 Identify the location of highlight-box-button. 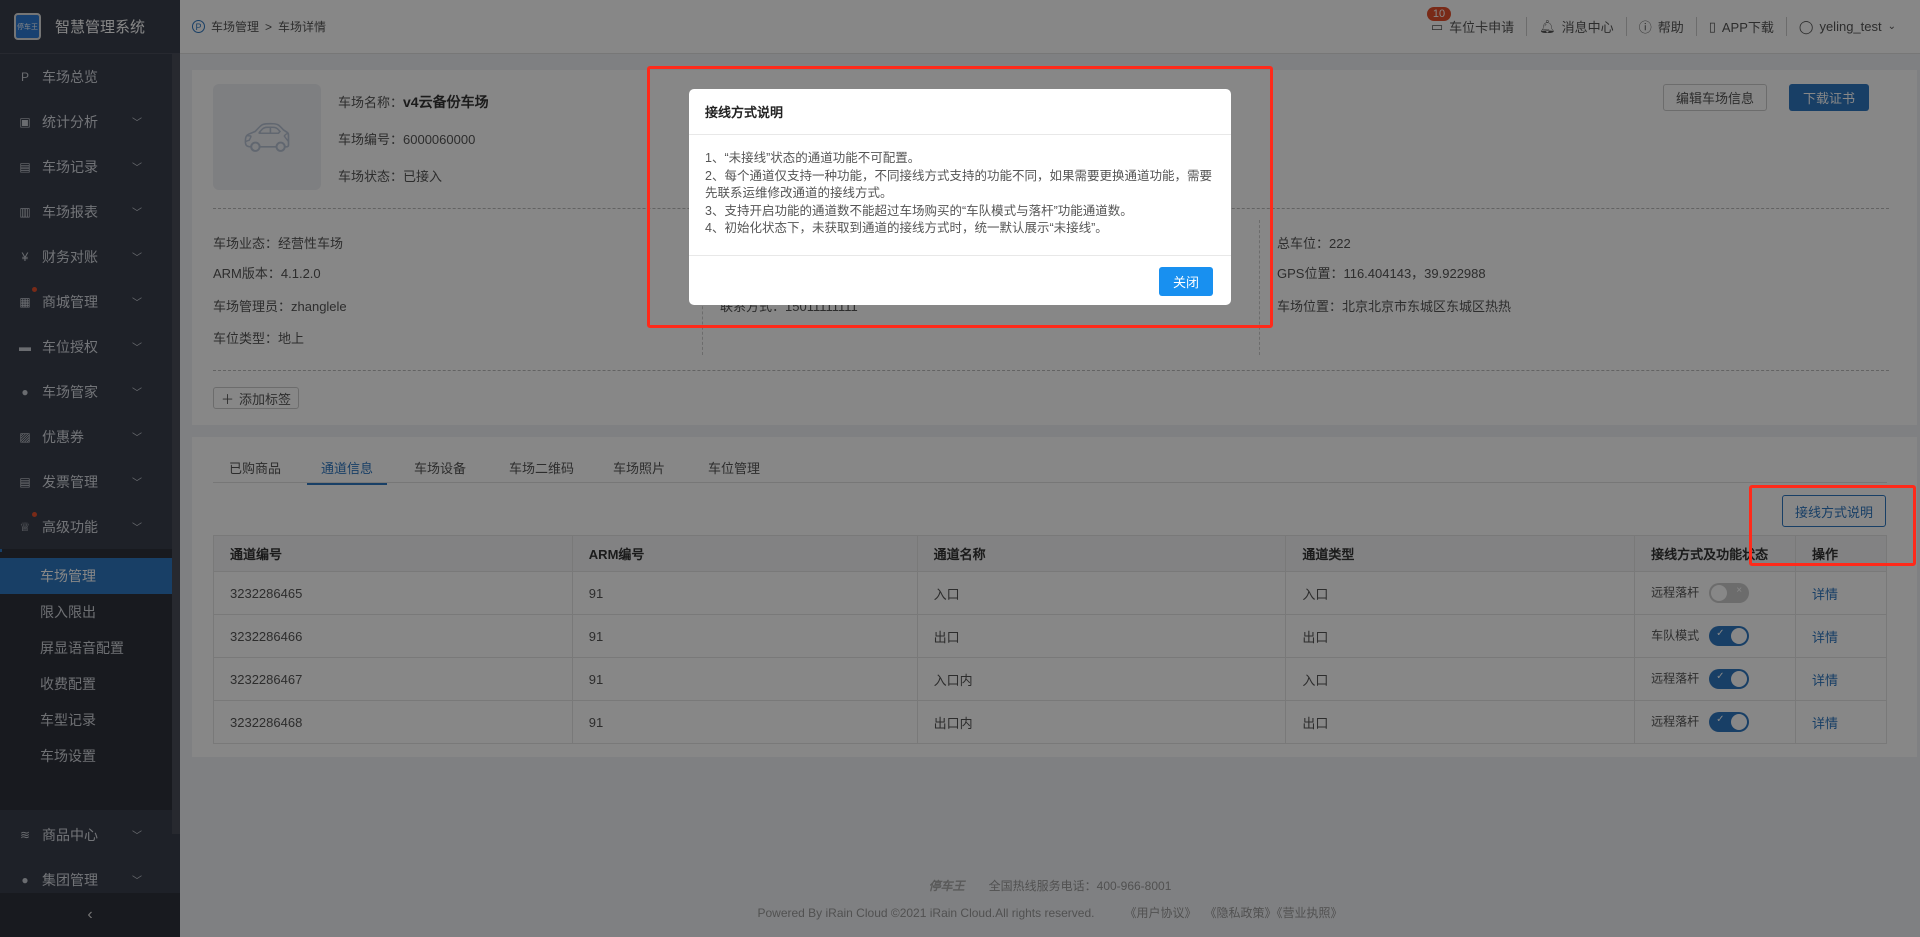
(1832, 525).